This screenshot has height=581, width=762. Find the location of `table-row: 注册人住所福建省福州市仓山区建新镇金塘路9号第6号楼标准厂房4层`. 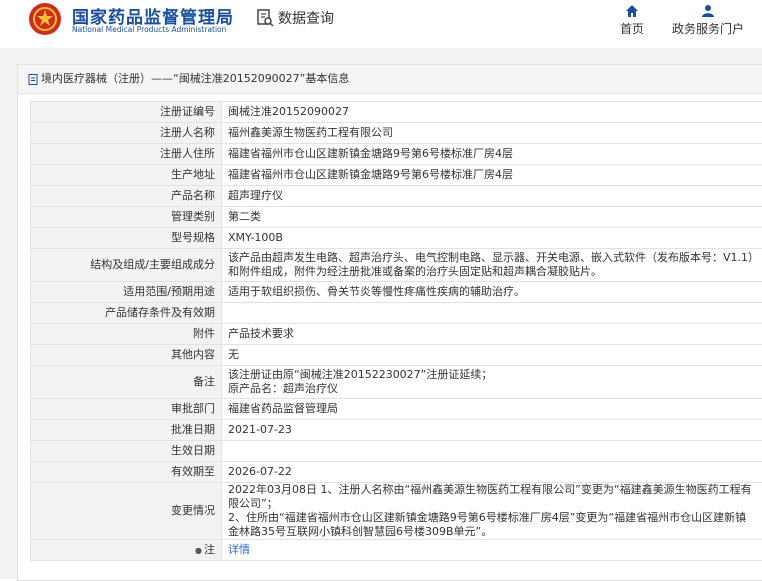

table-row: 注册人住所福建省福州市仓山区建新镇金塘路9号第6号楼标准厂房4层 is located at coordinates (396, 154).